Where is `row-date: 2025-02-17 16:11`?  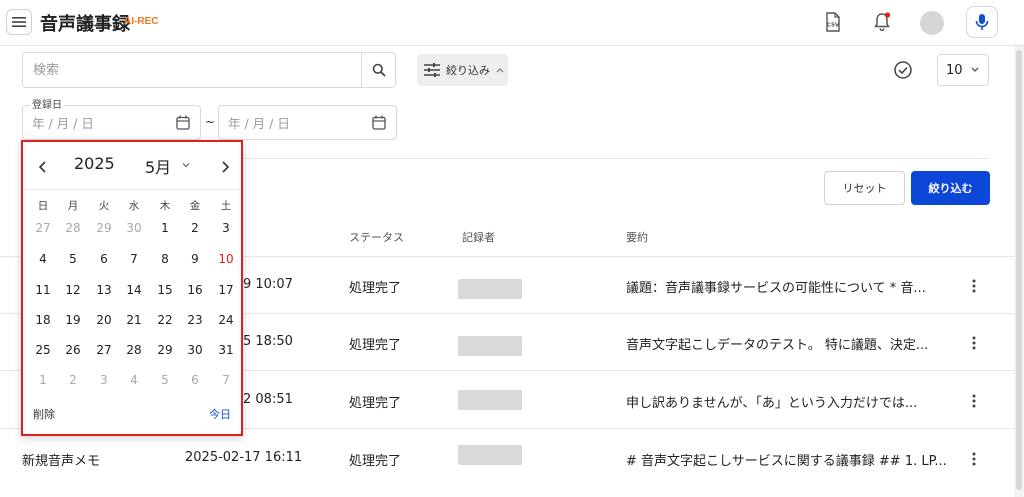
row-date: 2025-02-17 16:11 is located at coordinates (244, 457).